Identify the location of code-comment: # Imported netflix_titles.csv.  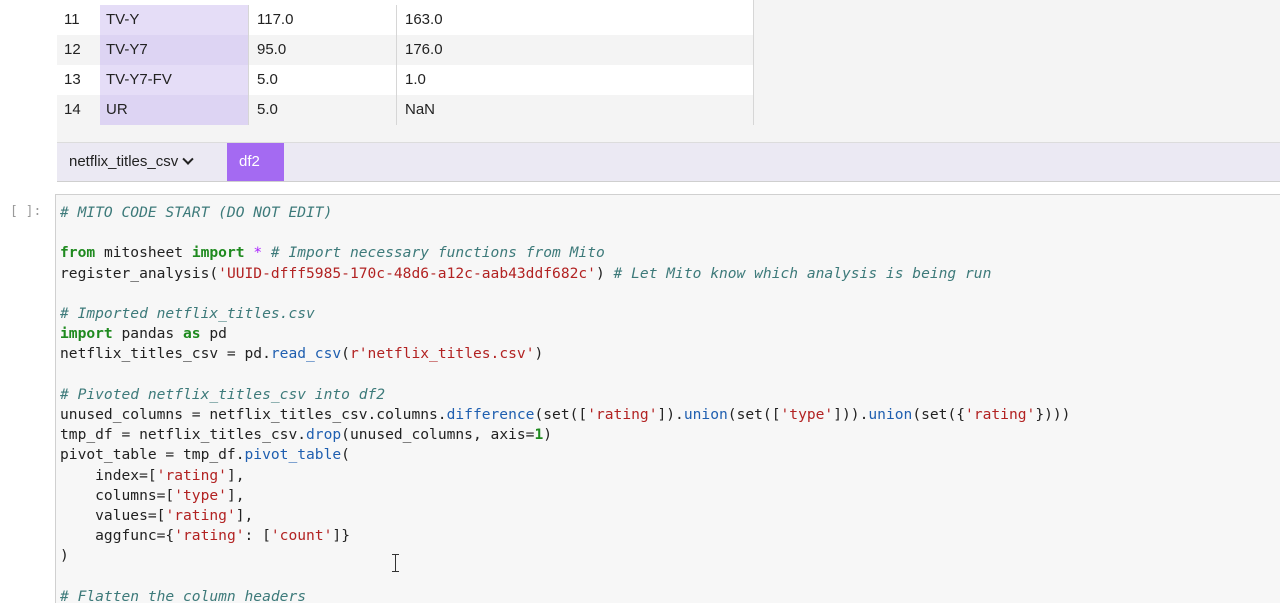
(187, 314).